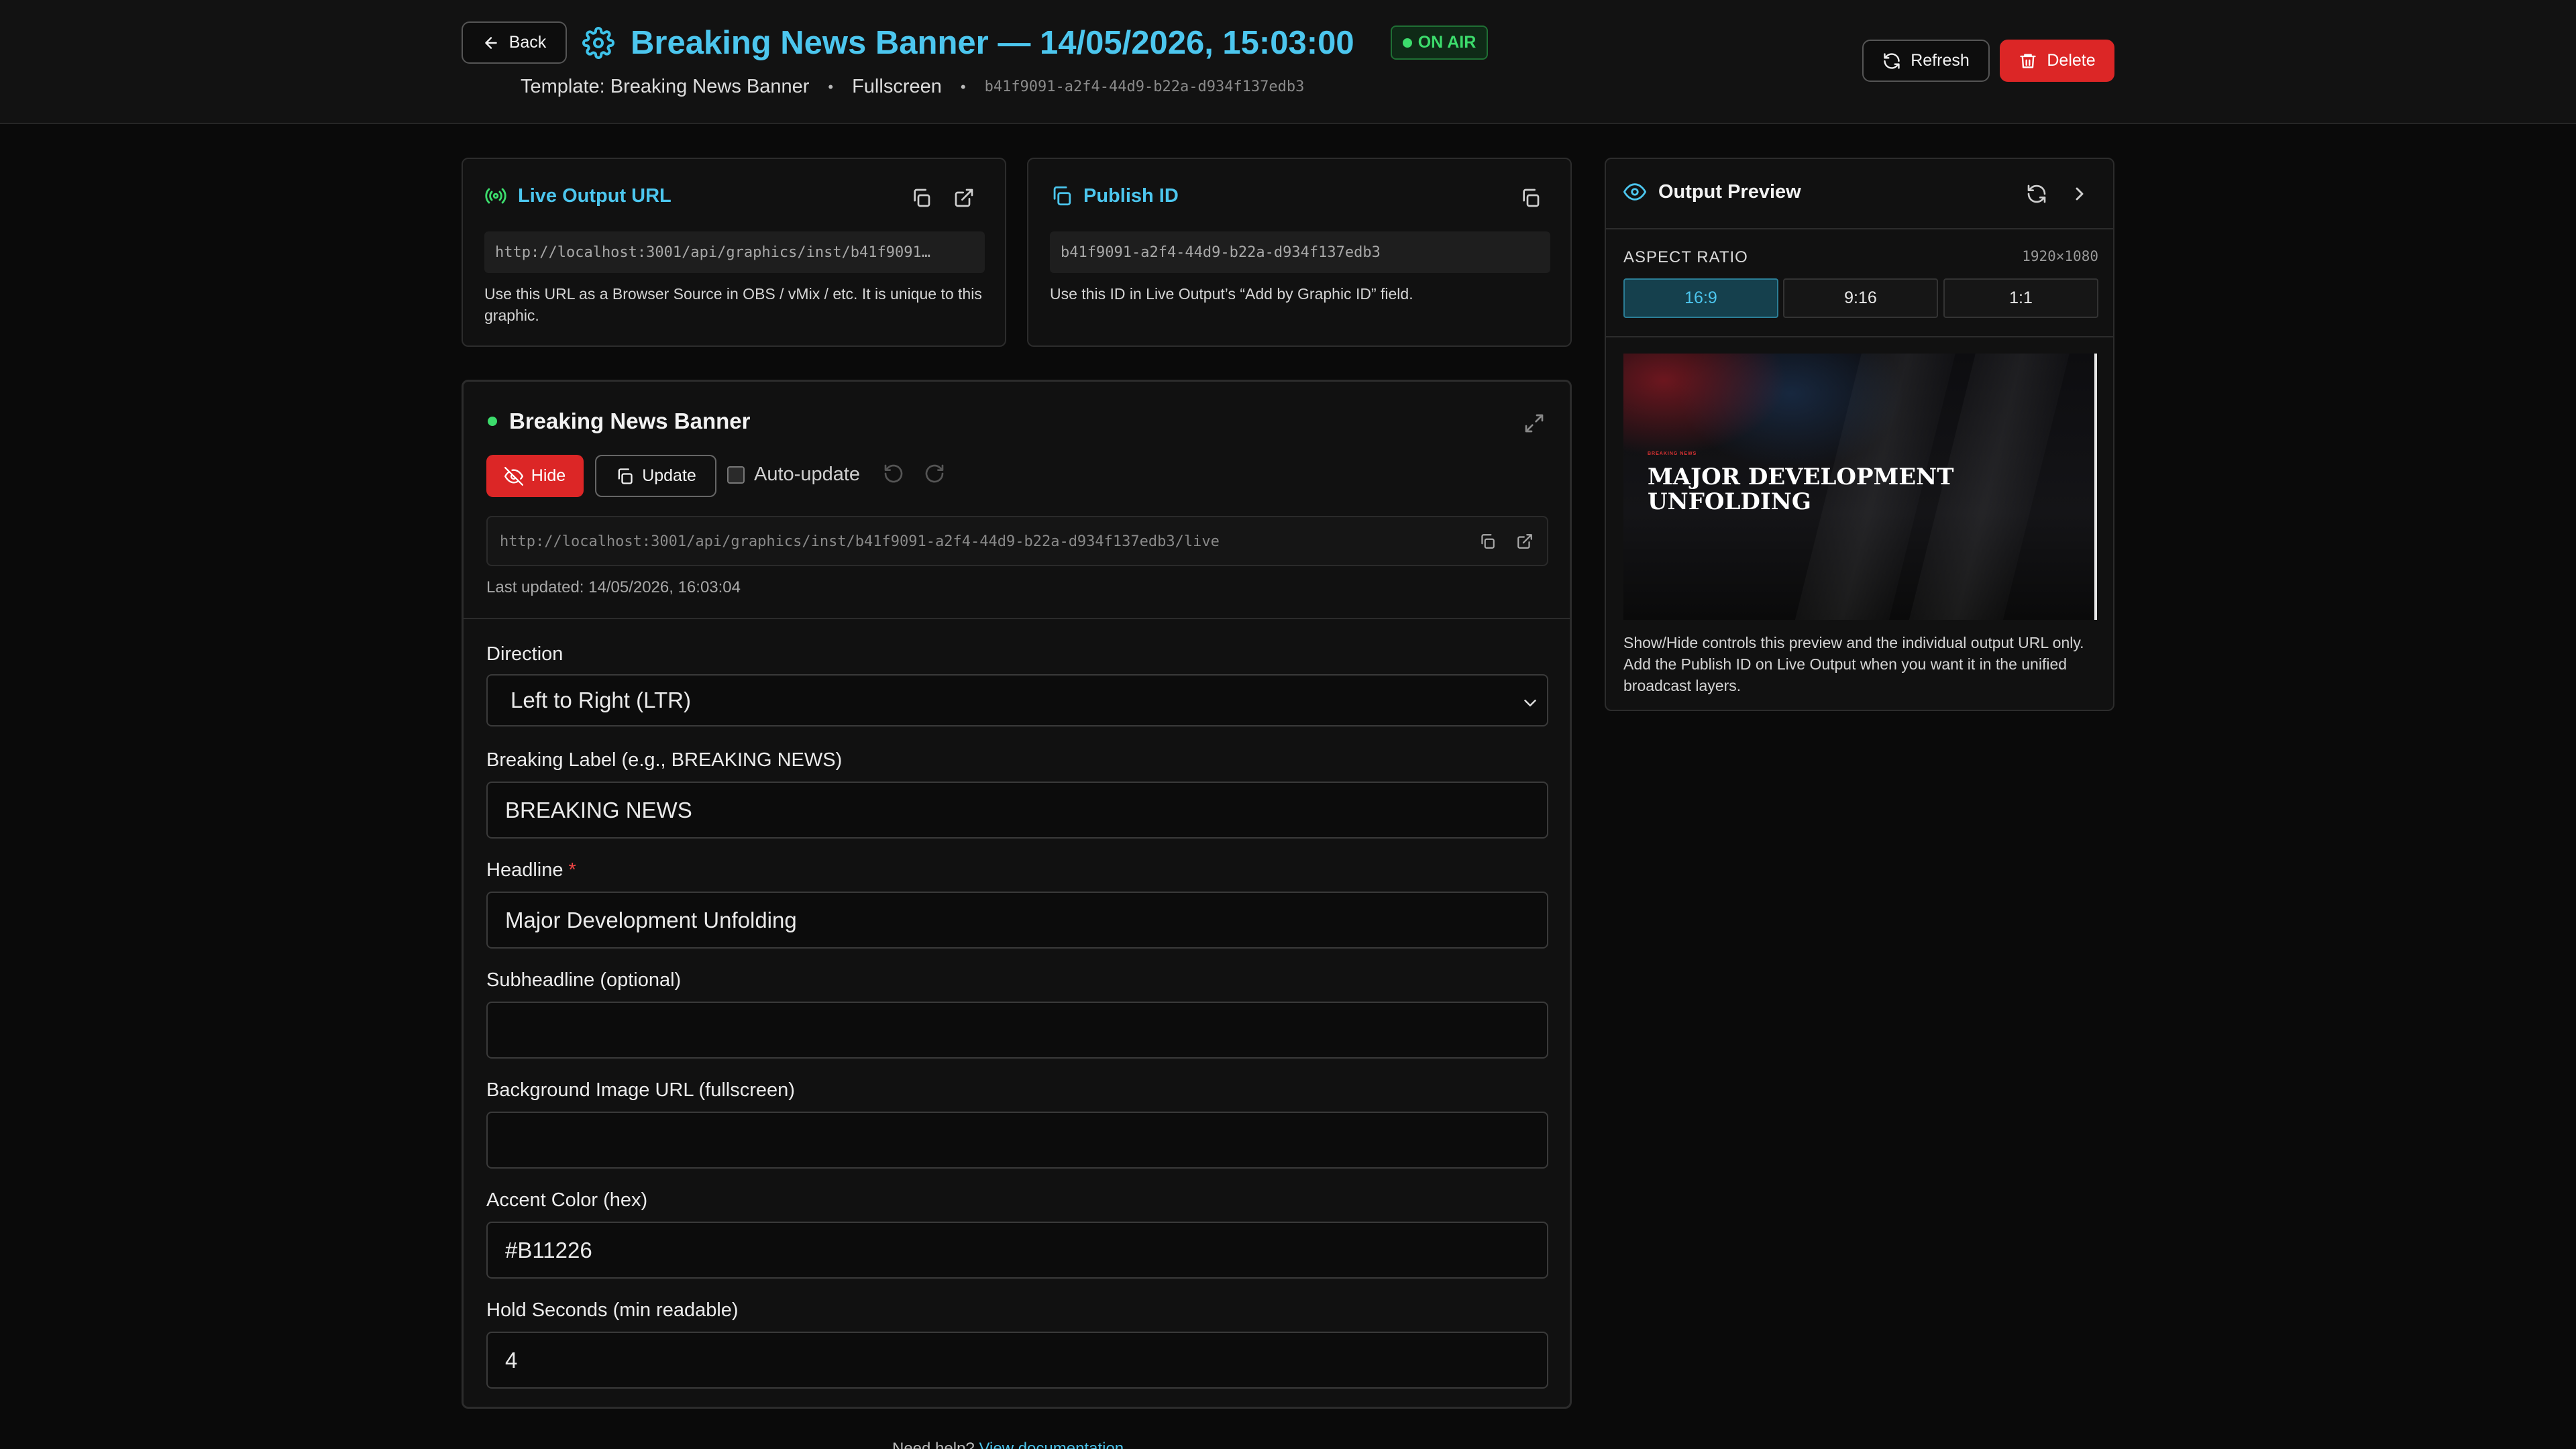 Image resolution: width=2576 pixels, height=1449 pixels. I want to click on direction-value: Left to Right (LTR), so click(601, 700).